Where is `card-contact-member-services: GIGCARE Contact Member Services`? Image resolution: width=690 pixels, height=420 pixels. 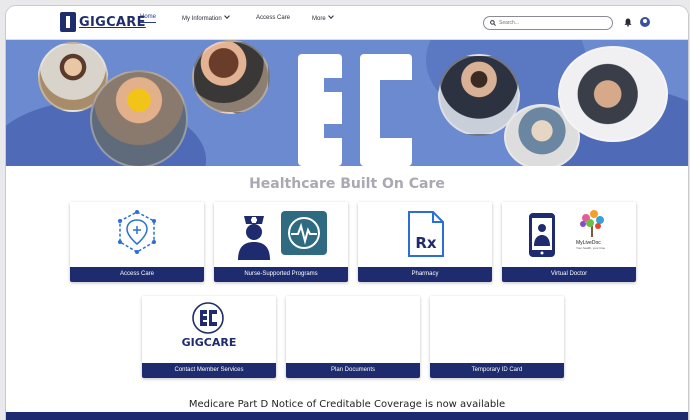 card-contact-member-services: GIGCARE Contact Member Services is located at coordinates (209, 337).